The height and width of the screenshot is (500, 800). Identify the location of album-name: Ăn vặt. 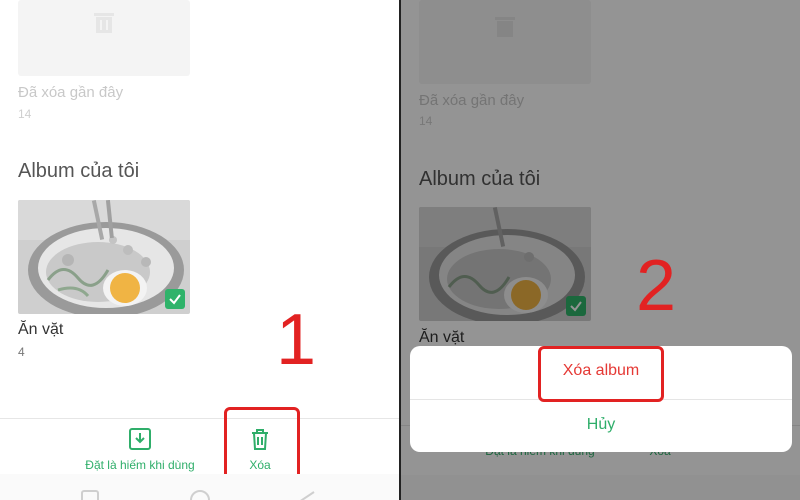
(41, 329).